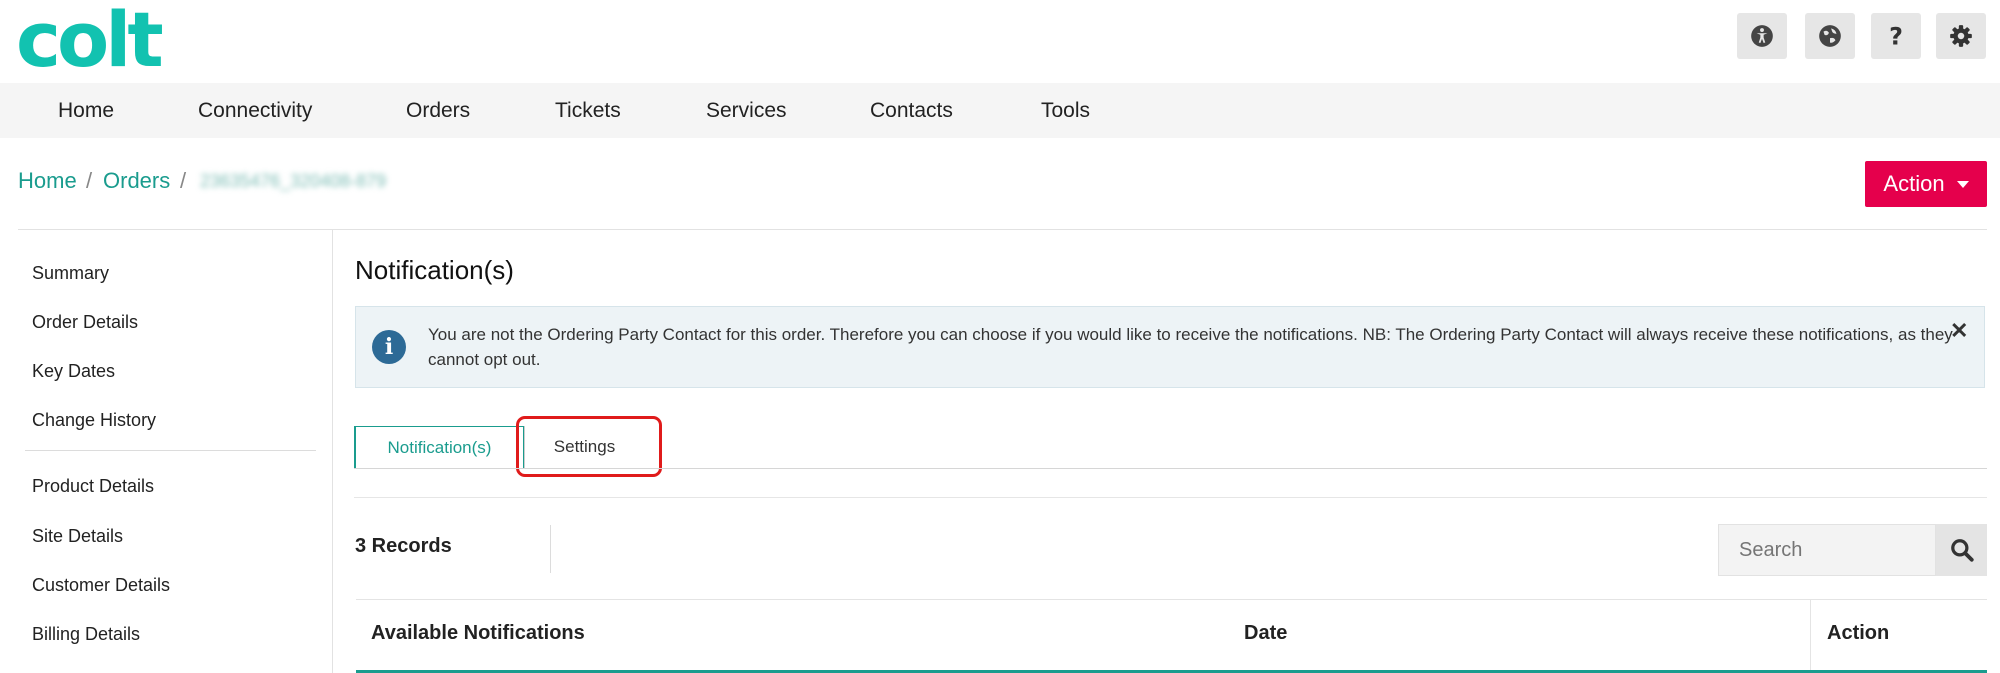 This screenshot has width=2000, height=673. What do you see at coordinates (77, 536) in the screenshot?
I see `sidebar-item-site-details: Site Details` at bounding box center [77, 536].